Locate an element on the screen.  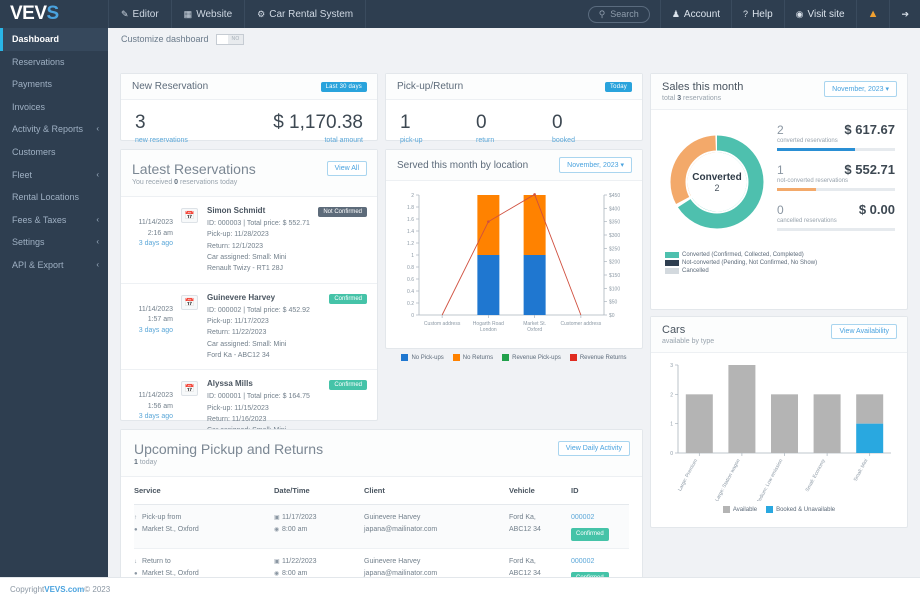
topnav-item-car-rental-system: ⚙ Car Rental System is located at coordinates (306, 14).